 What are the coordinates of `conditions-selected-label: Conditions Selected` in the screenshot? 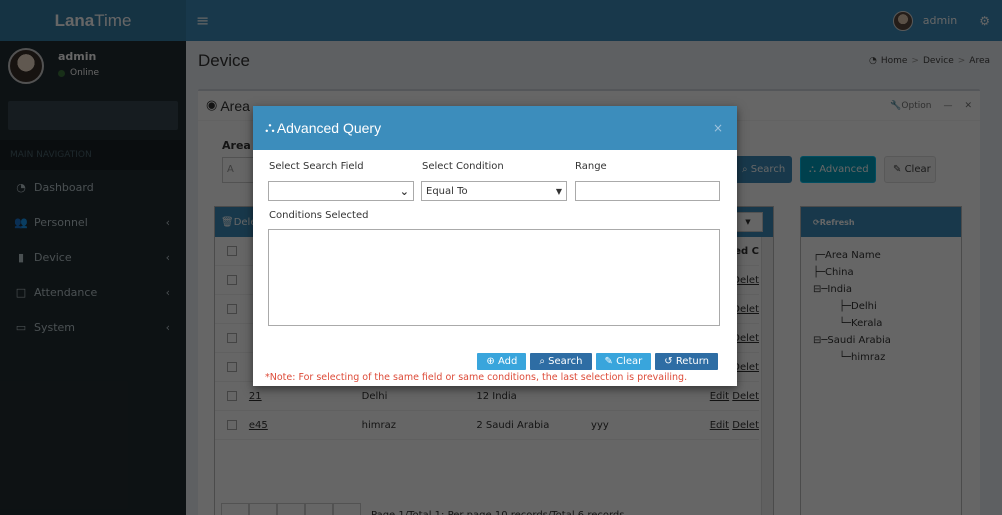 It's located at (319, 215).